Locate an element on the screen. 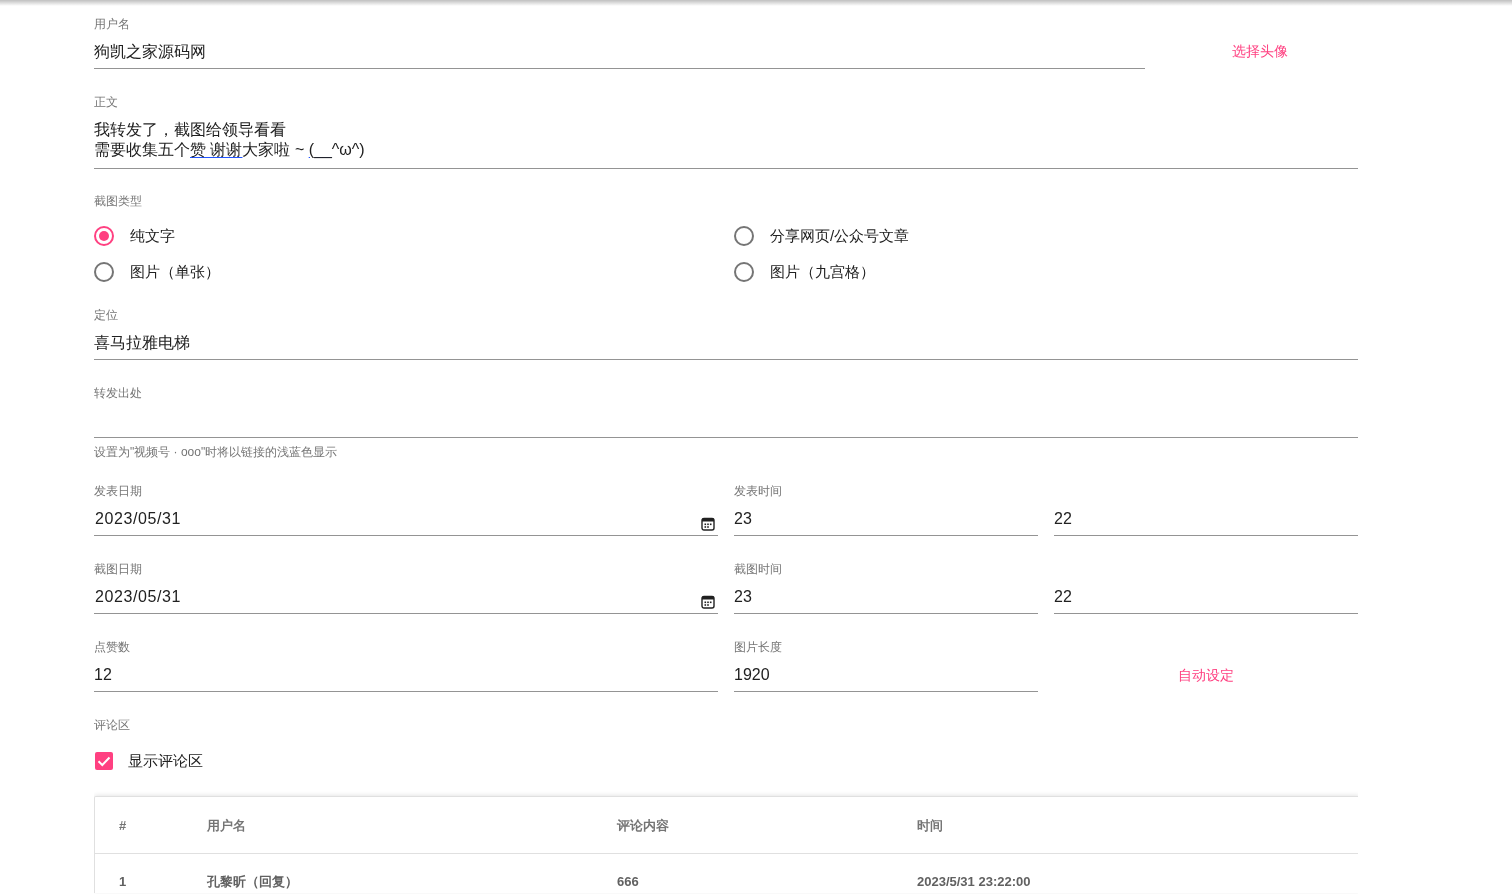 This screenshot has height=894, width=1512. text-field: 喜马拉雅电梯 is located at coordinates (726, 343).